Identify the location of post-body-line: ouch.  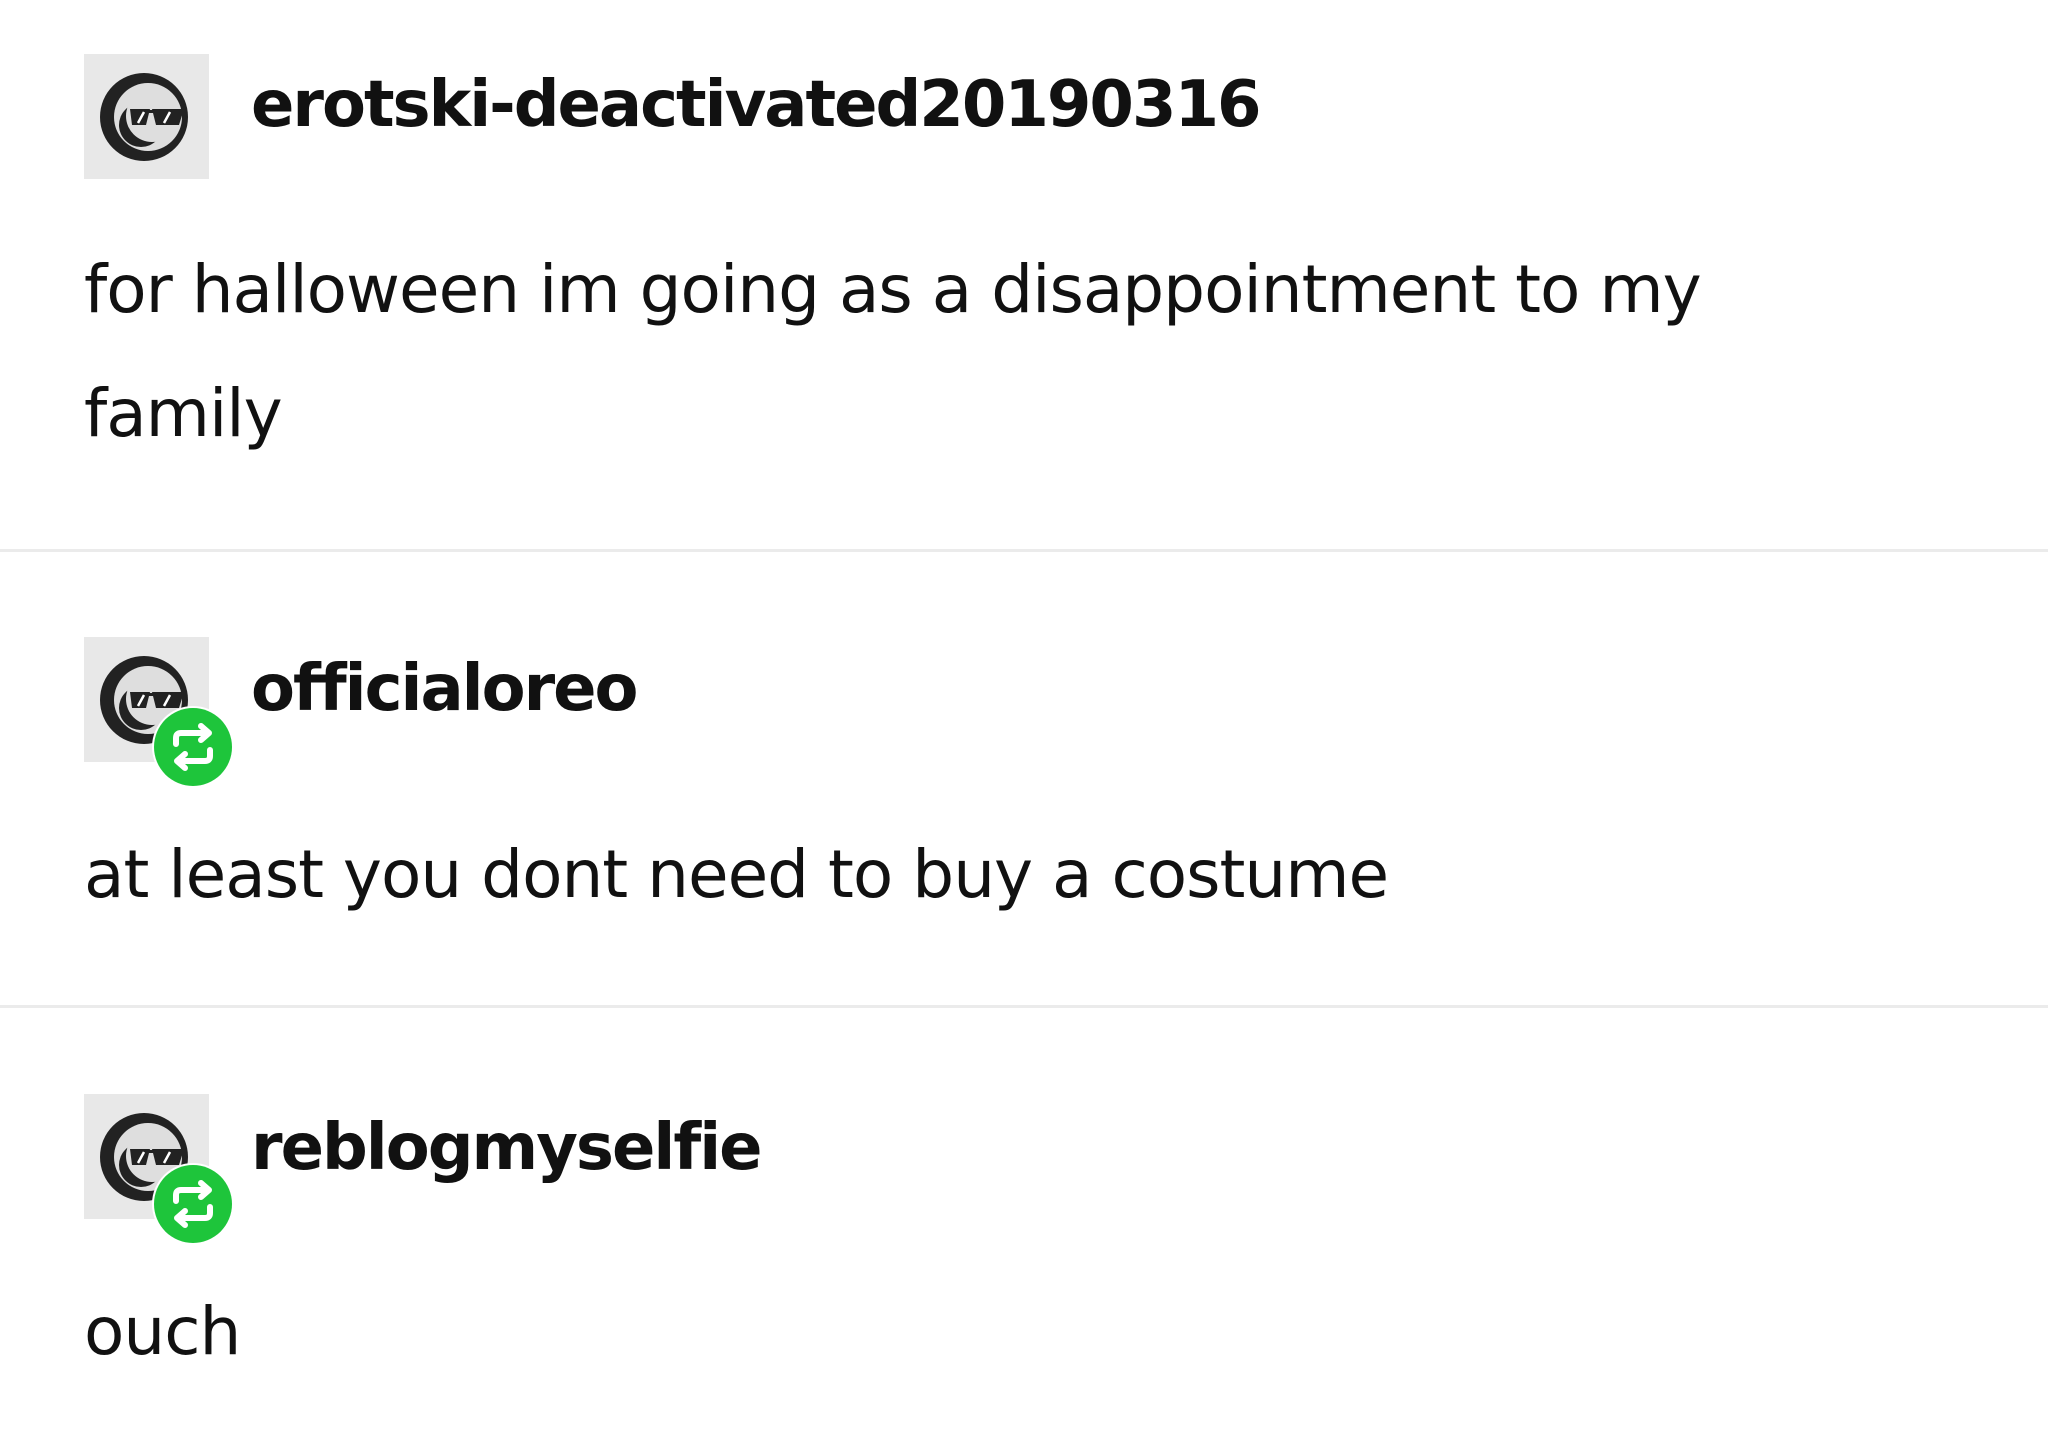
(162, 1331).